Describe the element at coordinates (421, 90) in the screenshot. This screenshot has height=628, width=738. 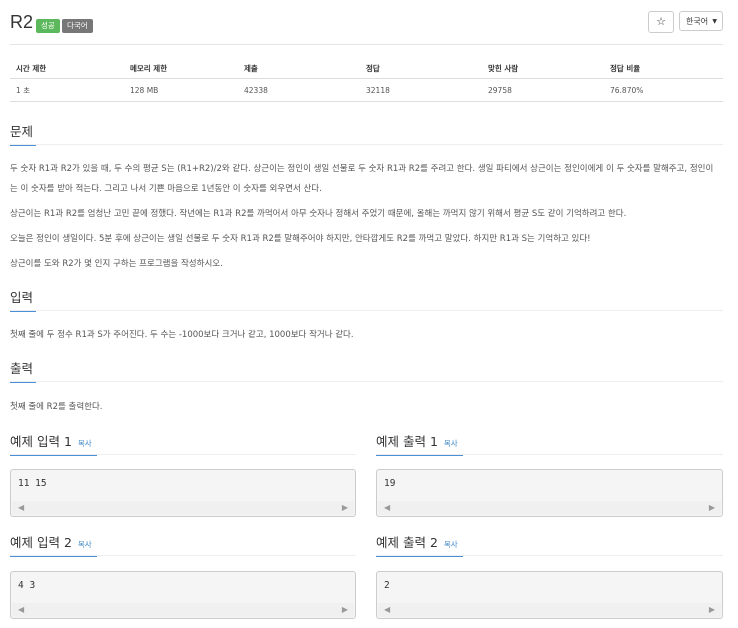
I see `accepted-value: 32118` at that location.